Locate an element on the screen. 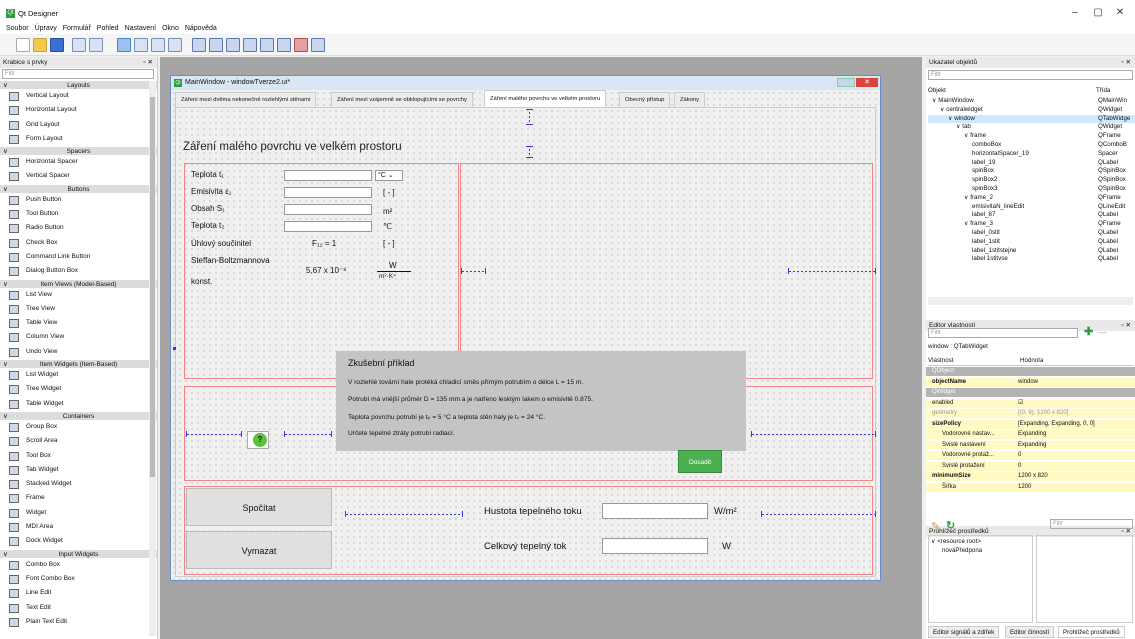 The height and width of the screenshot is (639, 1135). widget-item: Horizontal Spacer is located at coordinates (78, 162).